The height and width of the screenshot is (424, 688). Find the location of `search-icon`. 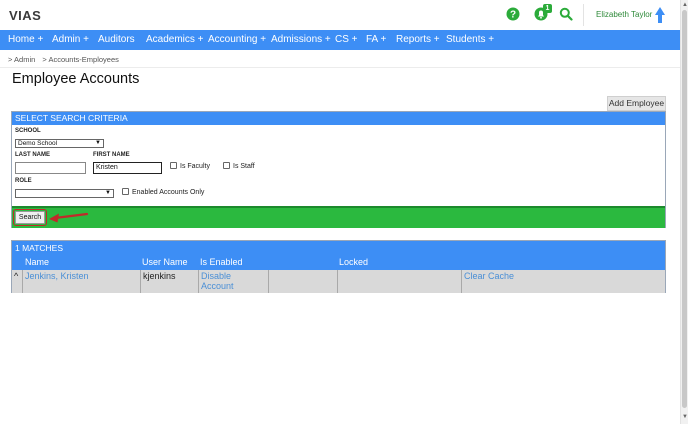

search-icon is located at coordinates (566, 14).